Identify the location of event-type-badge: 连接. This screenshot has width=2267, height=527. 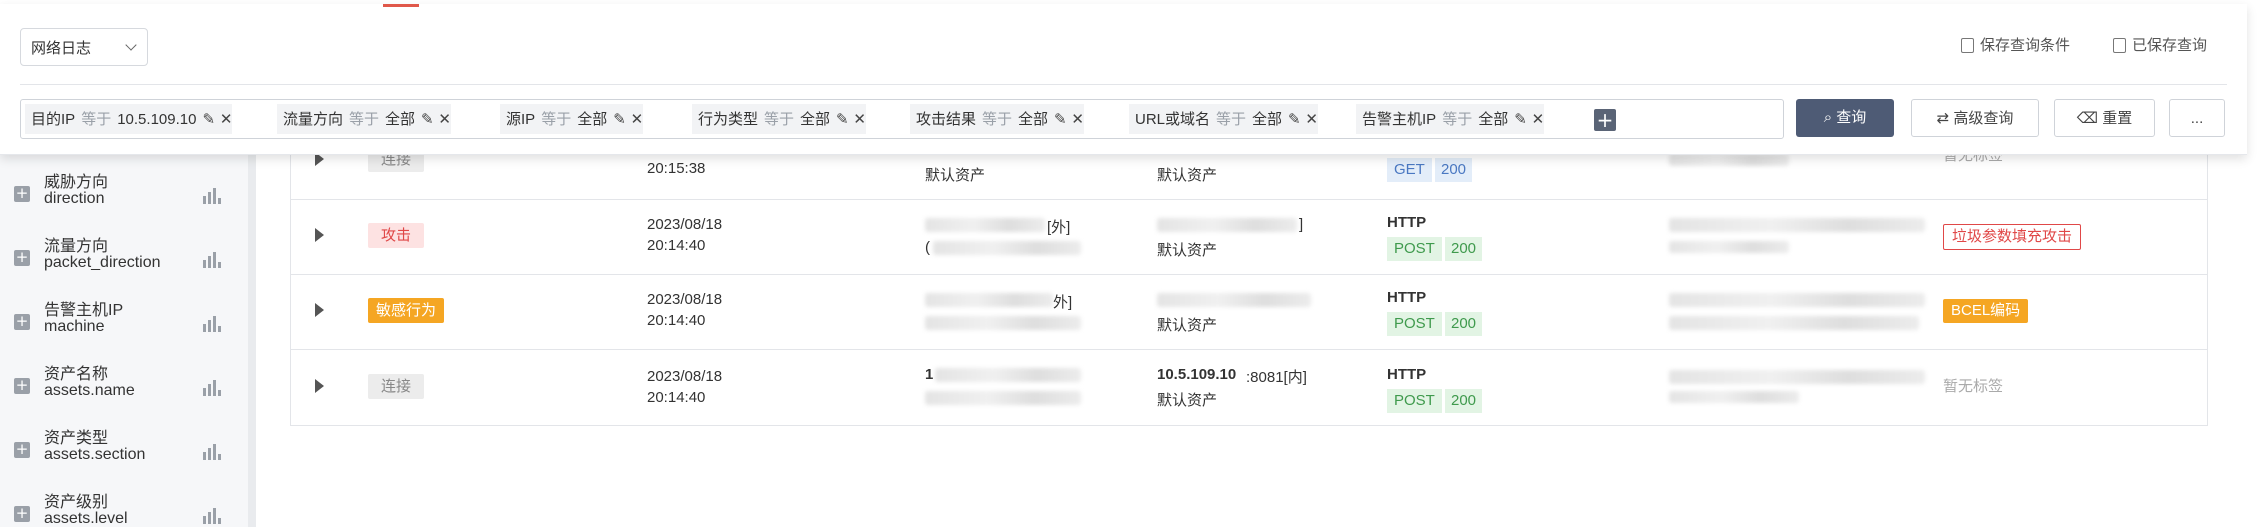
(396, 386).